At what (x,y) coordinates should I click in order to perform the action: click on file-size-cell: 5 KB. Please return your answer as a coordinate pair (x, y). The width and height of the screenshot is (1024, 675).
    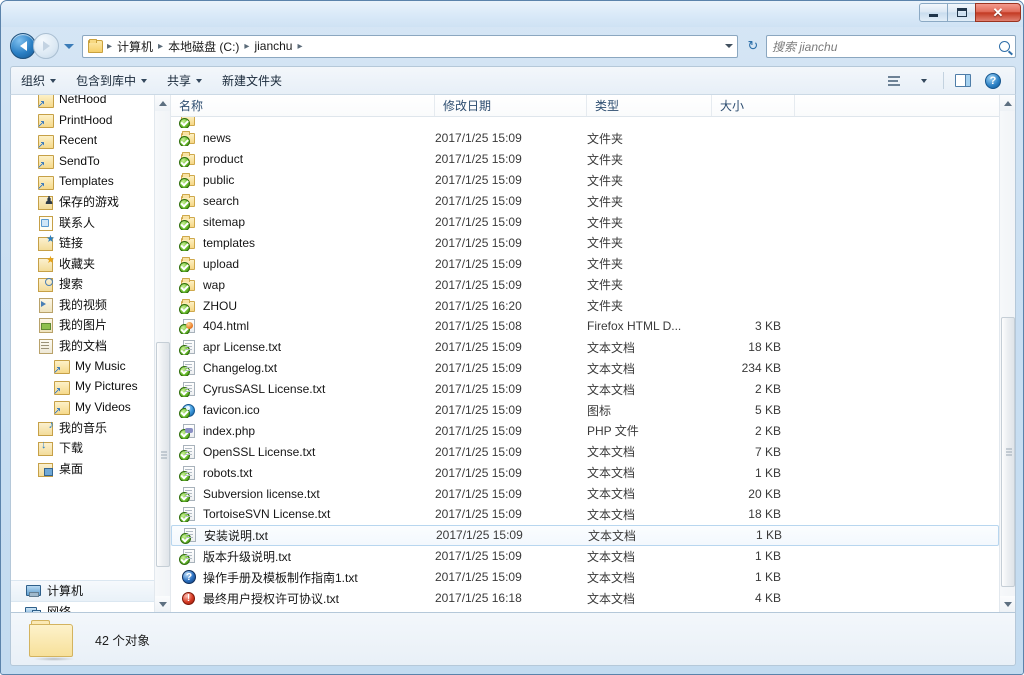
    Looking at the image, I should click on (767, 410).